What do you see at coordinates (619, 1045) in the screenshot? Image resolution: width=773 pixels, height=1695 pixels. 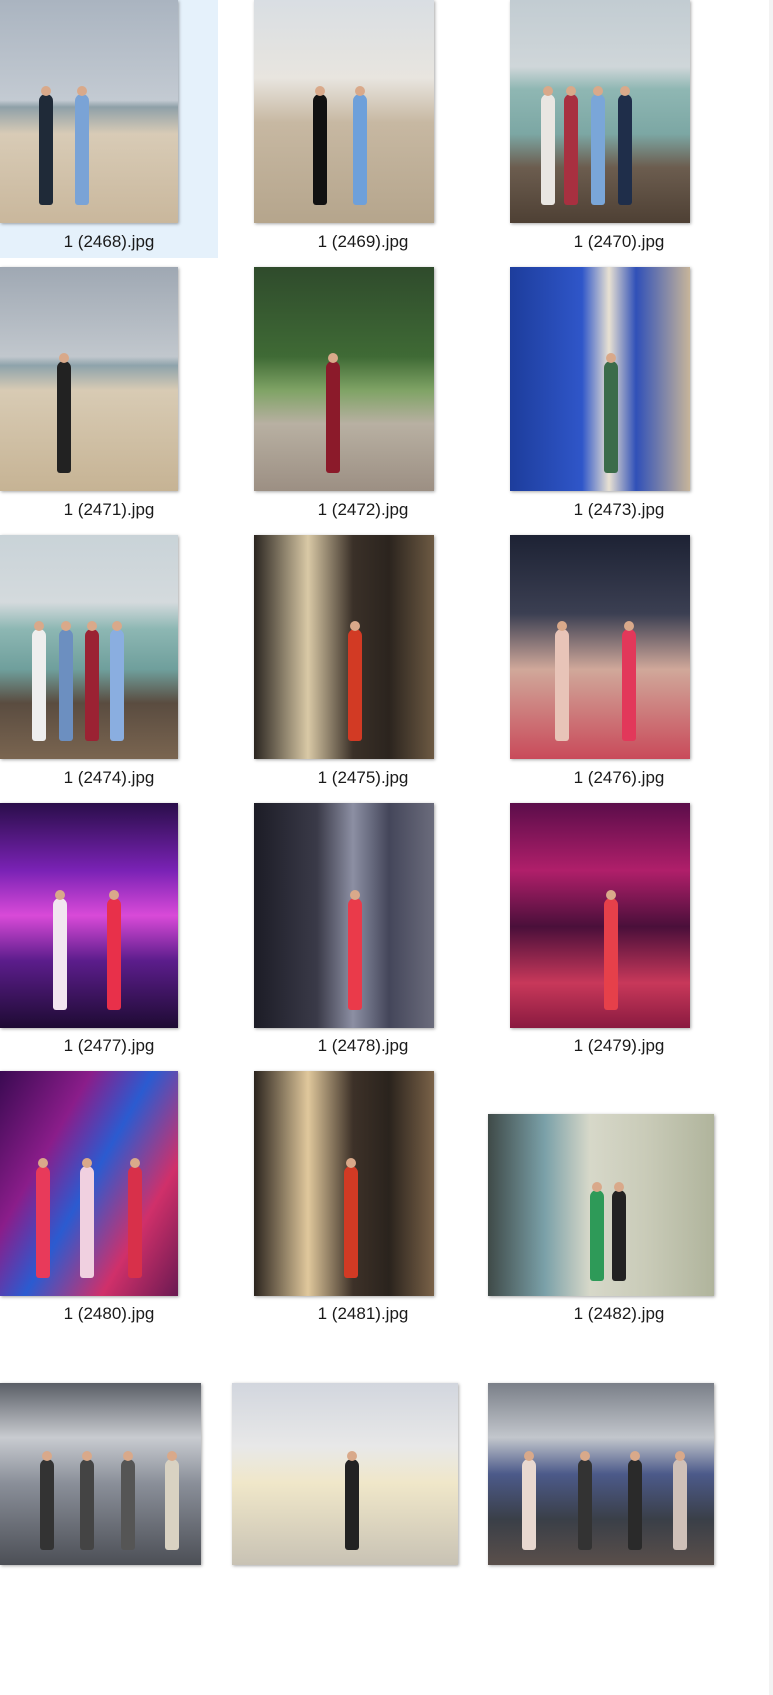 I see `file-name: 1 (2479).jpg` at bounding box center [619, 1045].